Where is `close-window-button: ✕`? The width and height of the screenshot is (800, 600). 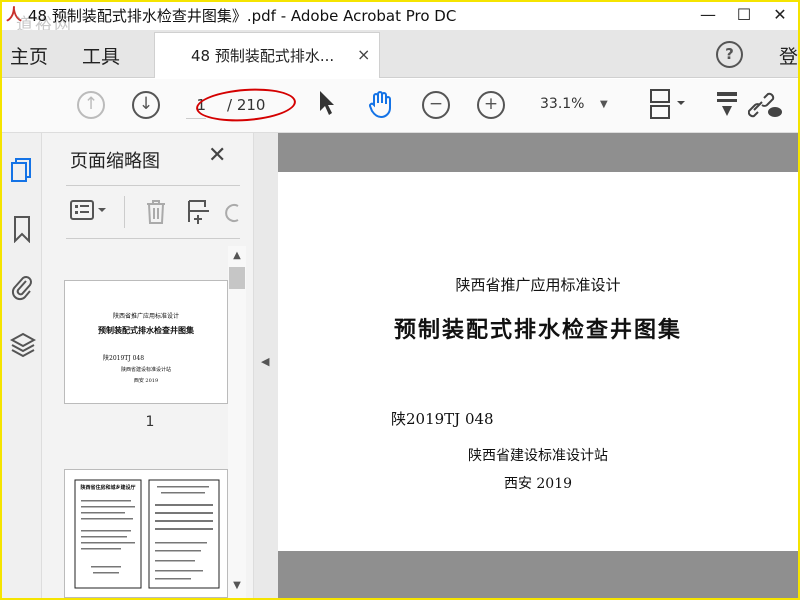
close-window-button: ✕ is located at coordinates (780, 15).